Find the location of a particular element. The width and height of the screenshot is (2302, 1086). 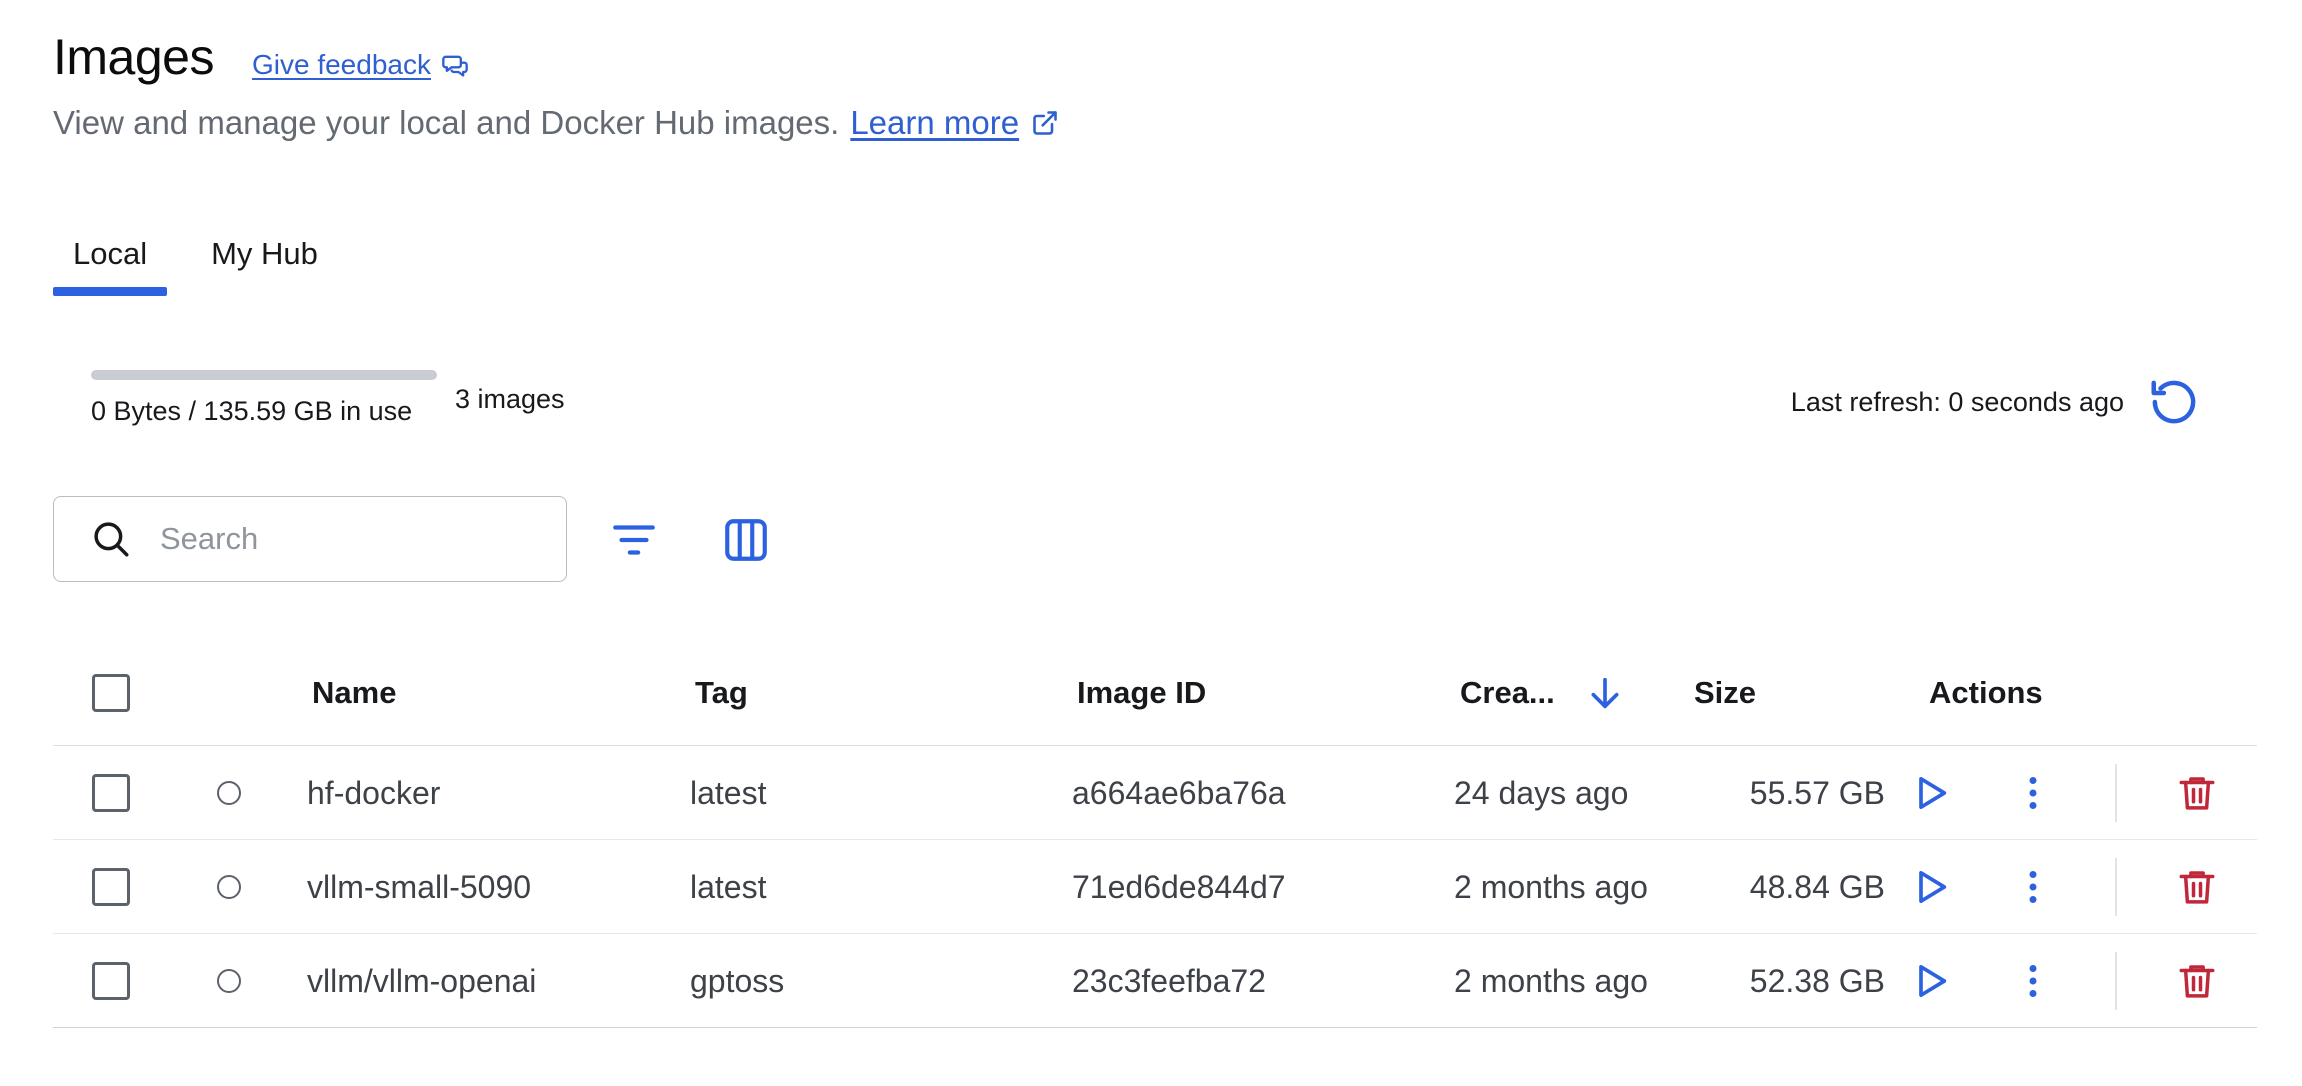

column-header-image-id: Image ID is located at coordinates (1141, 693).